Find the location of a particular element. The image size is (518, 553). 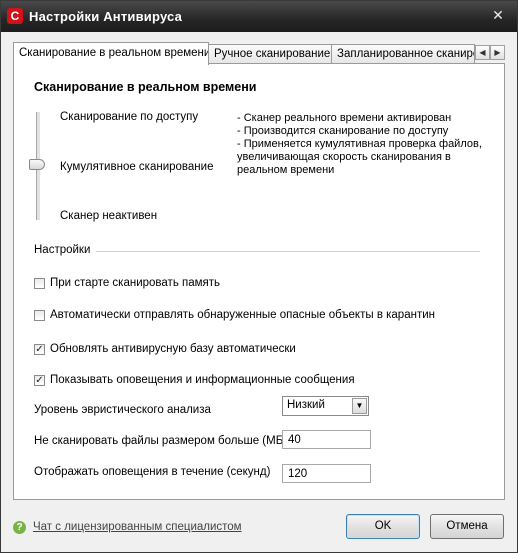

heuristic-level-value: Низкий is located at coordinates (306, 405).